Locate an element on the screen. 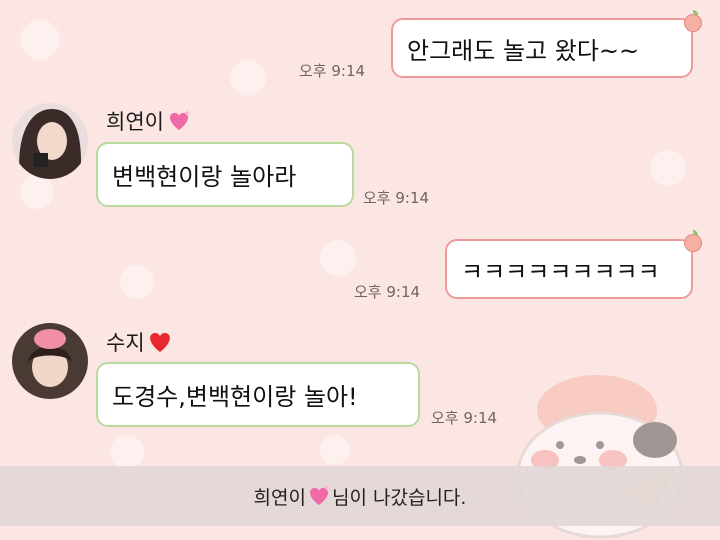  leave-notice: 희연이 님이 나갔습니다. is located at coordinates (360, 496).